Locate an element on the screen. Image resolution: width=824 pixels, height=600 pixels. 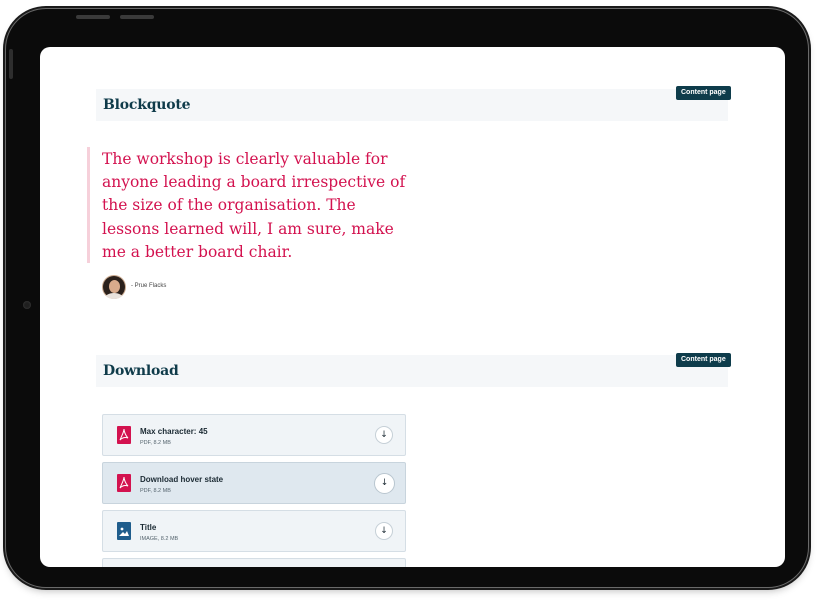
file-title: Title is located at coordinates (148, 527).